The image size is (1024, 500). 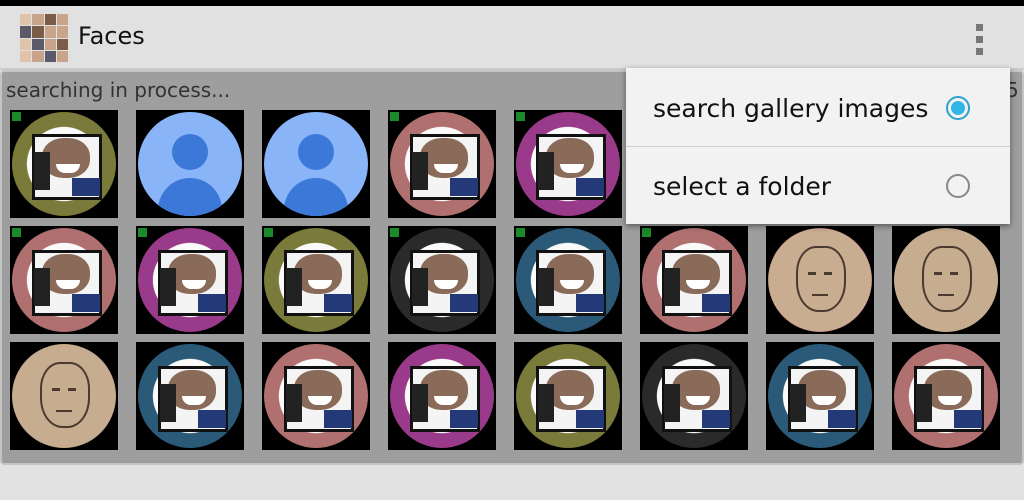 What do you see at coordinates (111, 36) in the screenshot?
I see `app-title: Faces` at bounding box center [111, 36].